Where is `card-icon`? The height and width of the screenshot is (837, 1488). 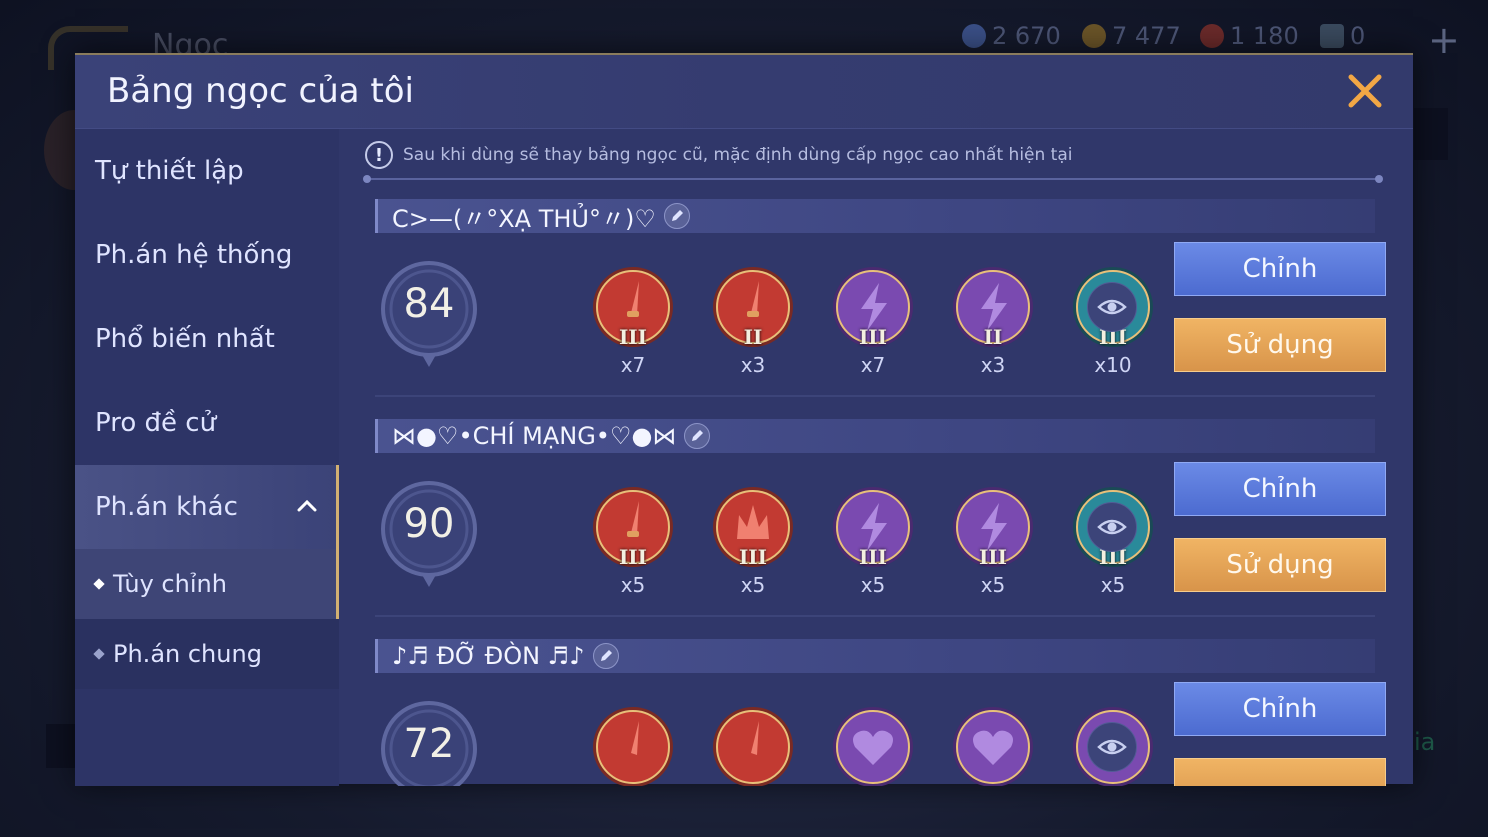
card-icon is located at coordinates (1332, 36).